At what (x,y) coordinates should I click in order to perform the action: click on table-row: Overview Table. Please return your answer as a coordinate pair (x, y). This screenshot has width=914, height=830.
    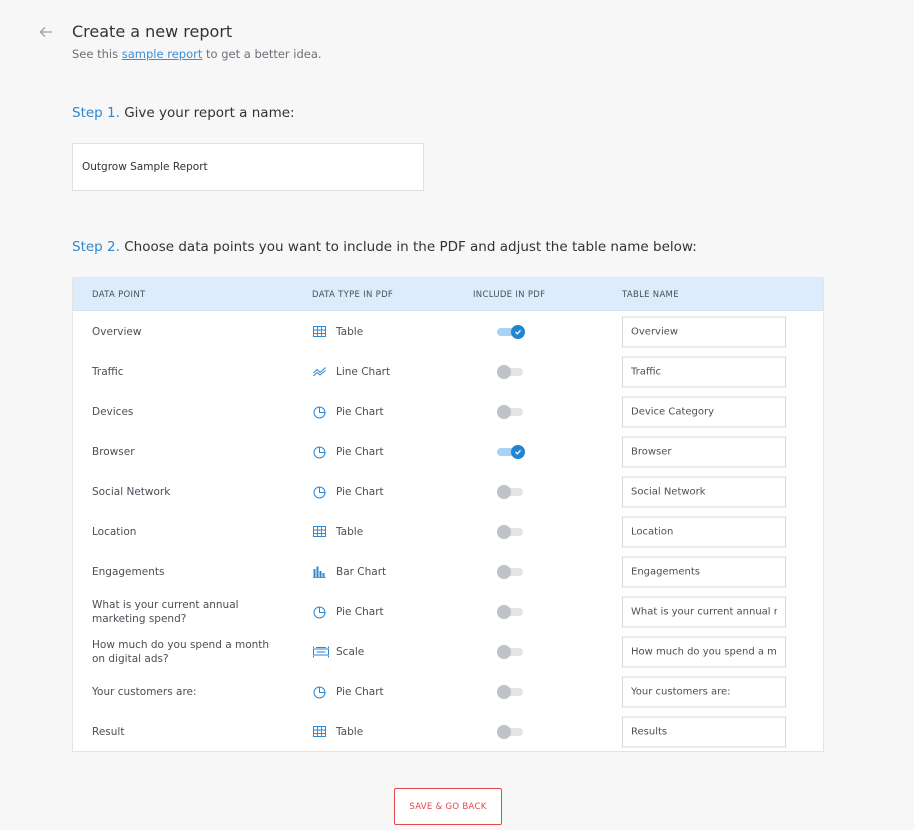
    Looking at the image, I should click on (448, 332).